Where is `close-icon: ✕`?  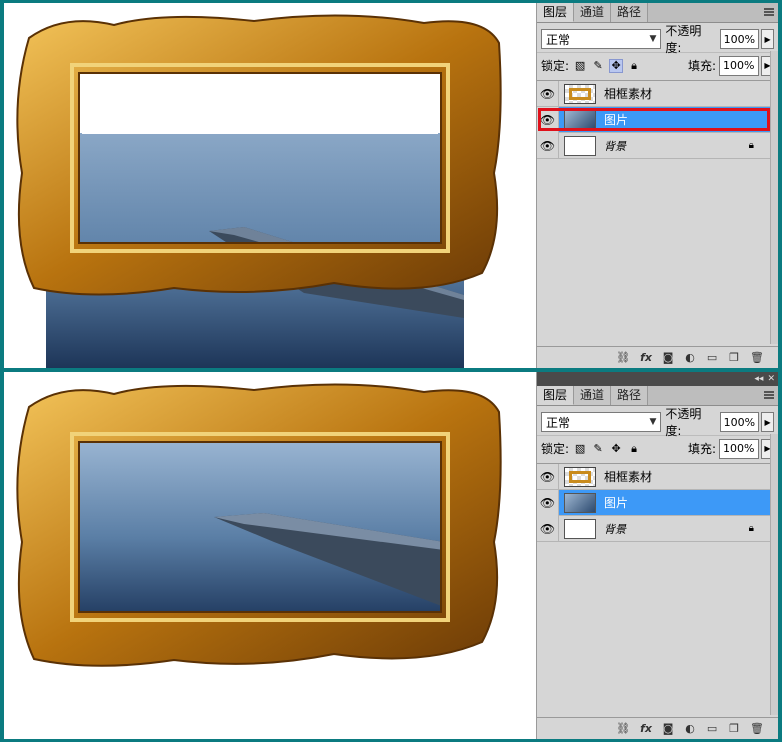
close-icon: ✕ is located at coordinates (771, 379).